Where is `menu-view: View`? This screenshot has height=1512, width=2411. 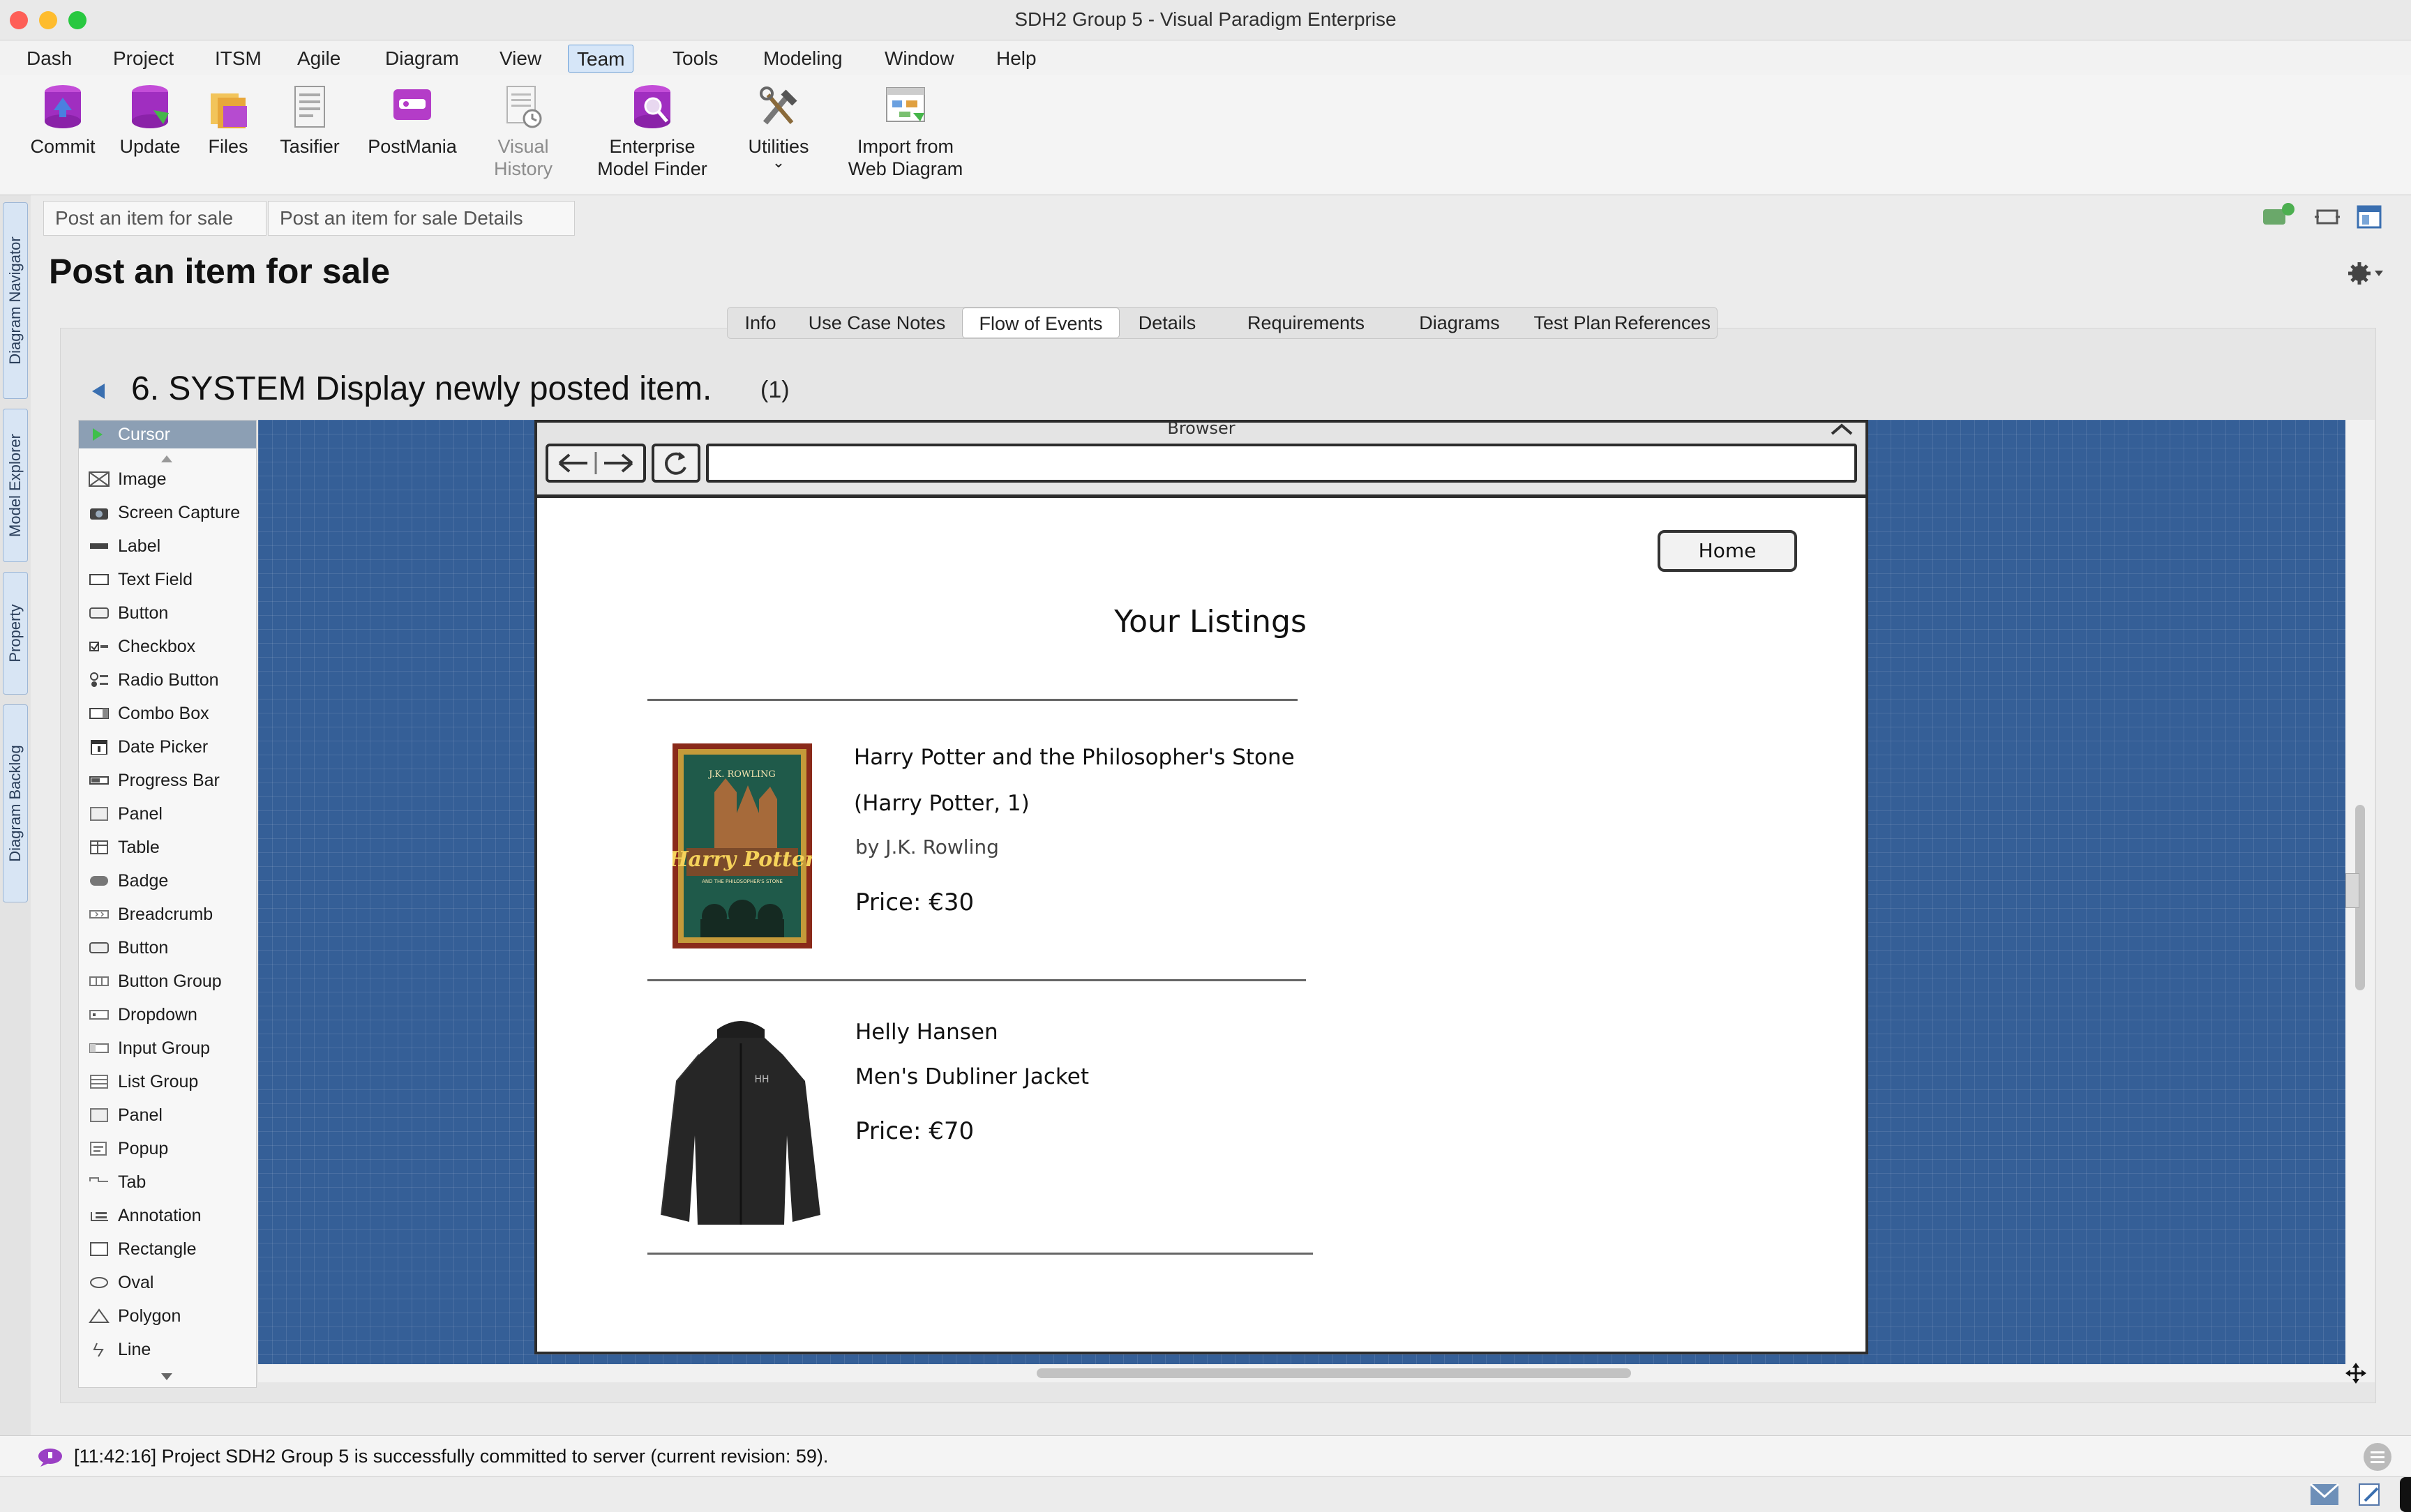
menu-view: View is located at coordinates (520, 59).